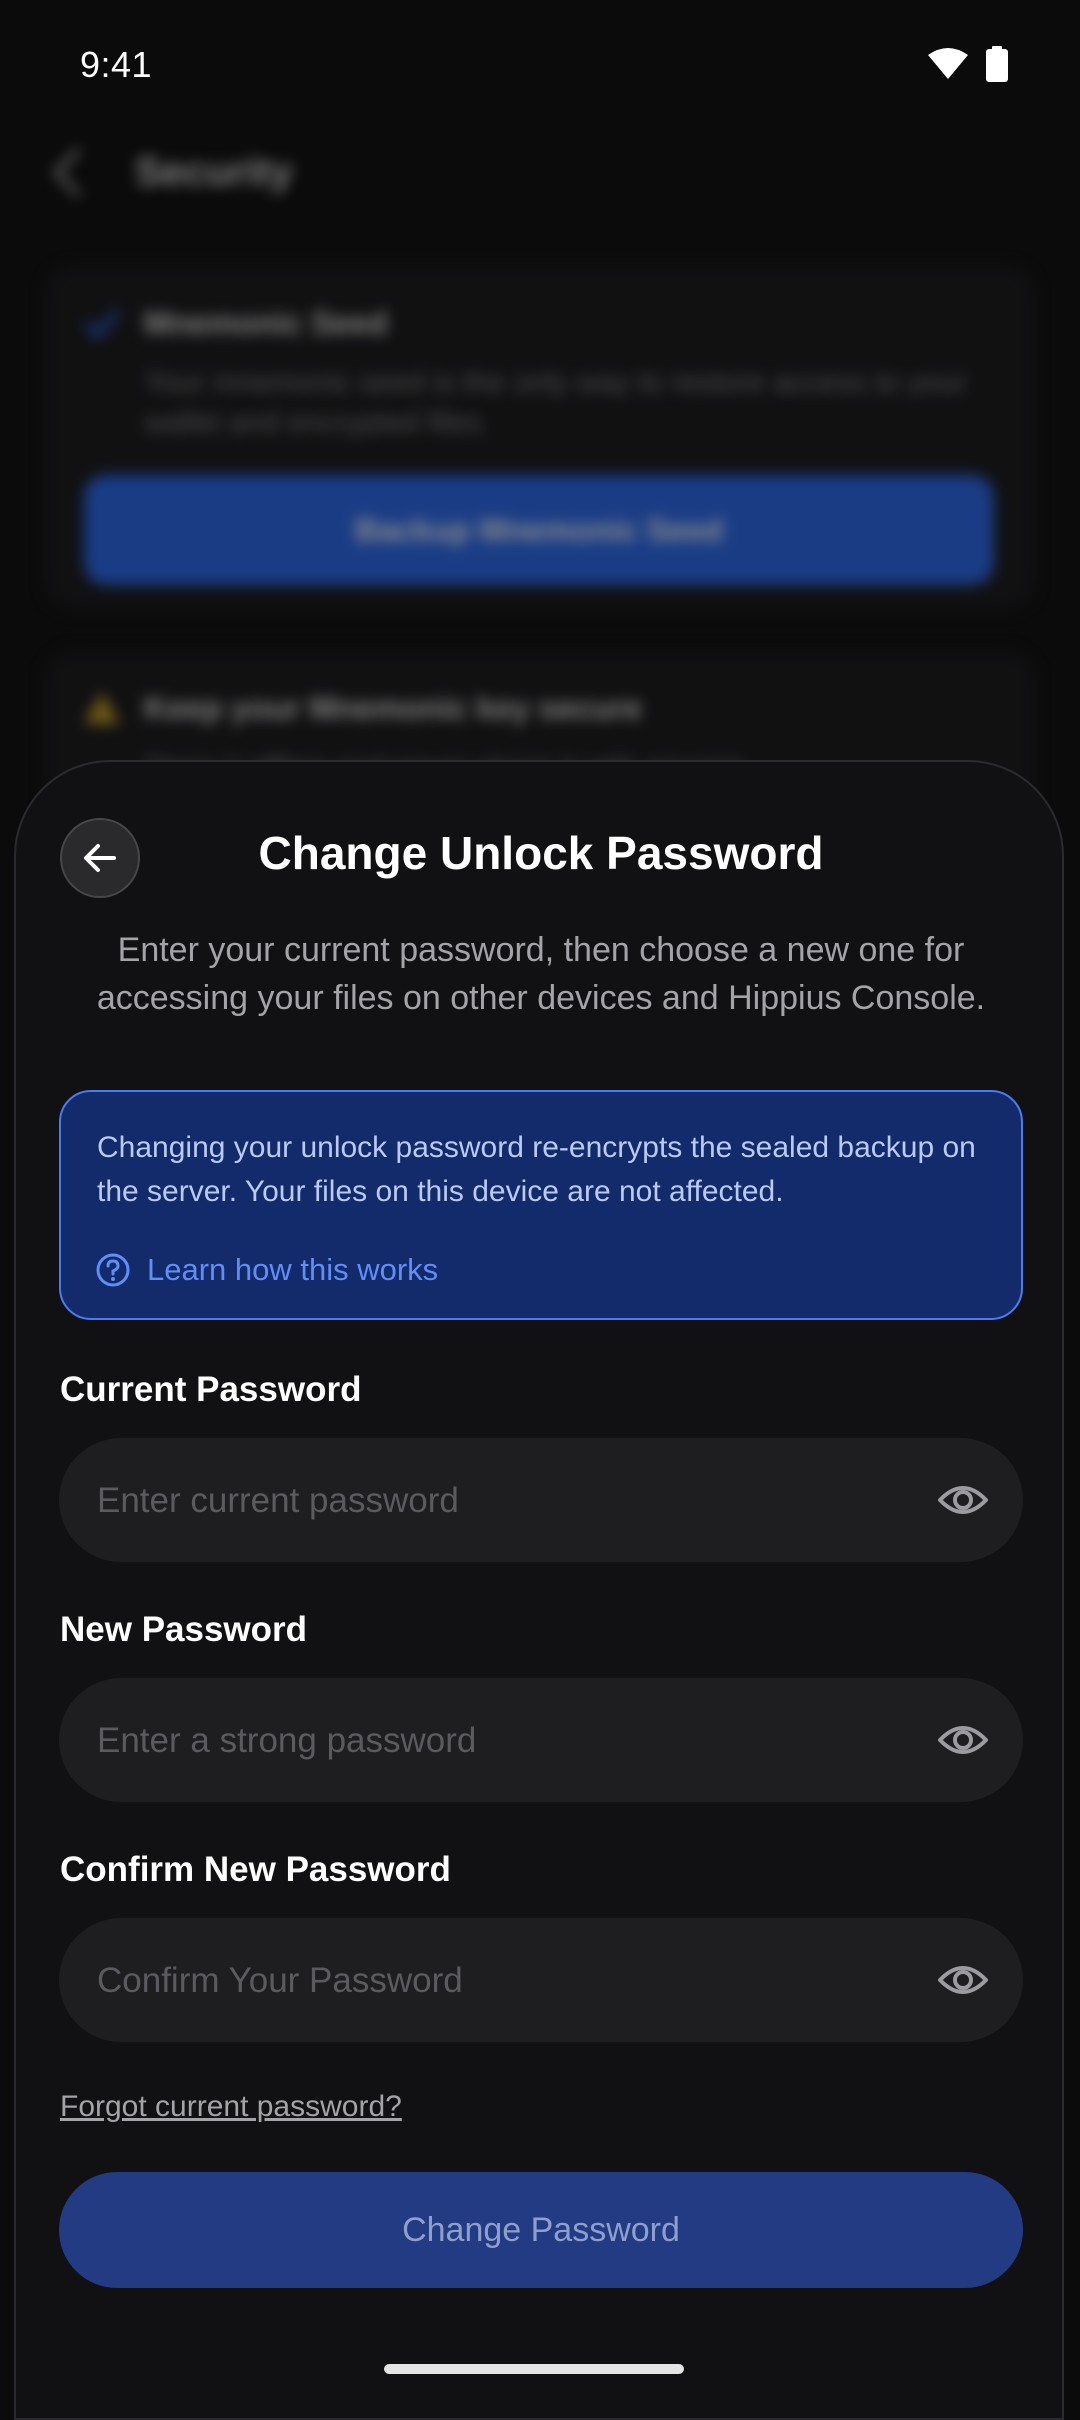  What do you see at coordinates (534, 2369) in the screenshot?
I see `home-indicator` at bounding box center [534, 2369].